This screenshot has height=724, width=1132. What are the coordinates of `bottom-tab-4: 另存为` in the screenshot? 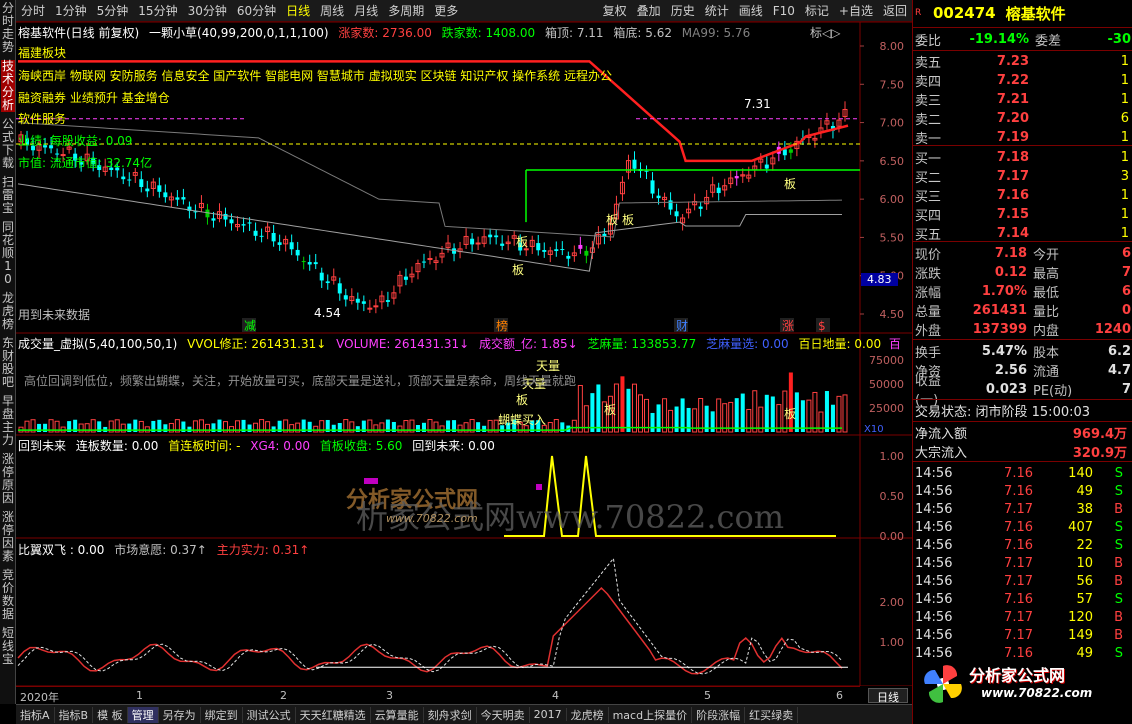 It's located at (180, 714).